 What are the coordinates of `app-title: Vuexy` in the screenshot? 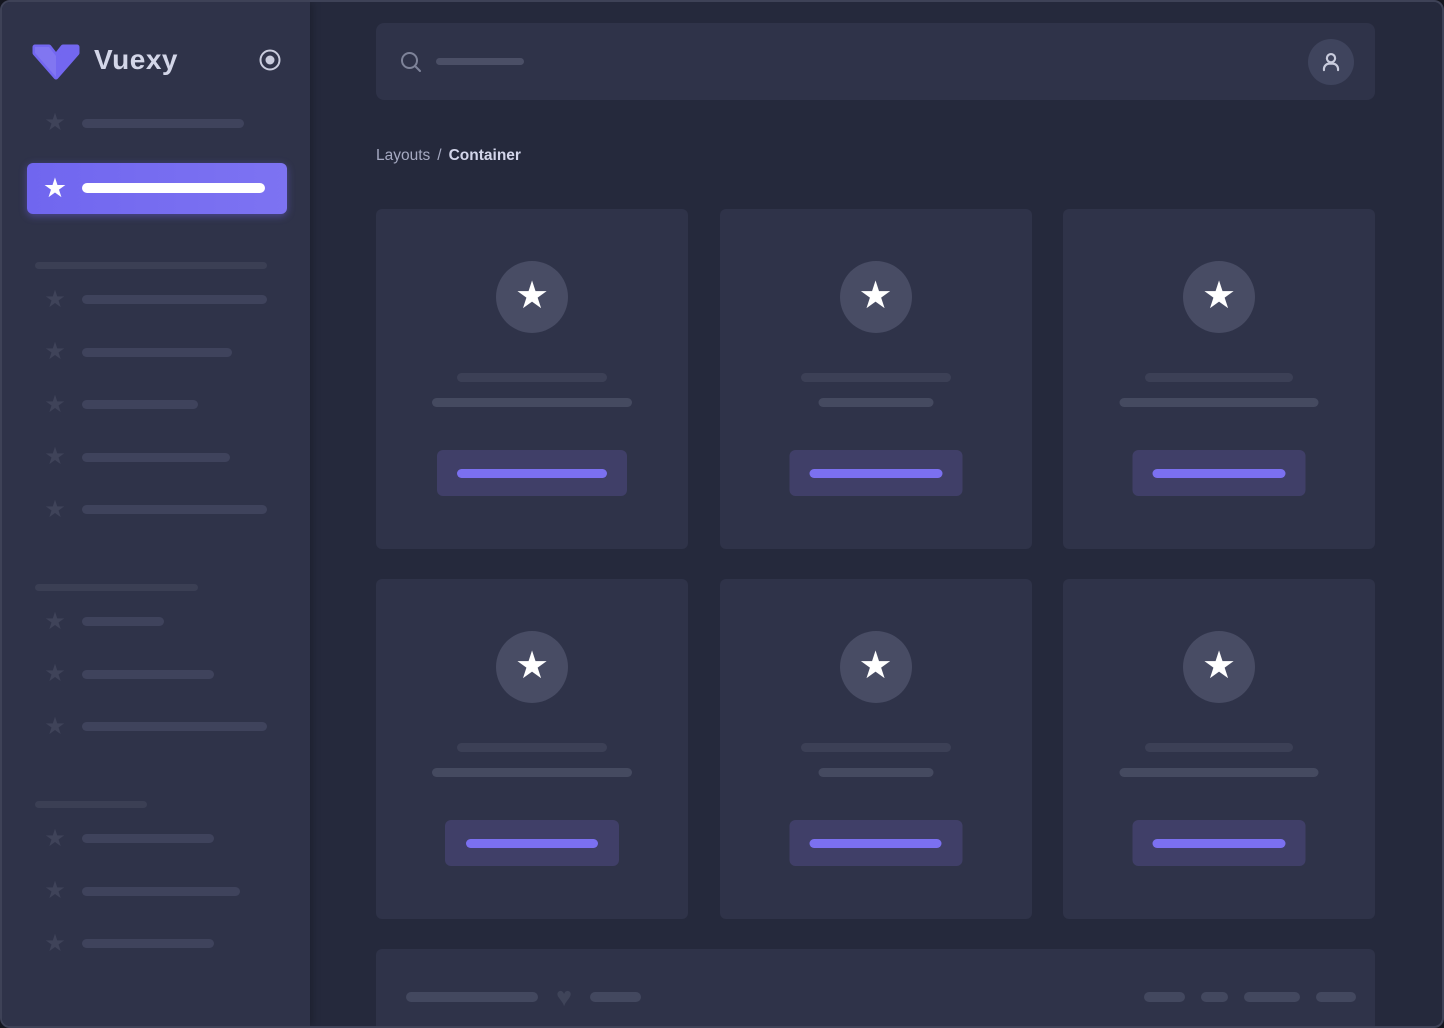 It's located at (136, 59).